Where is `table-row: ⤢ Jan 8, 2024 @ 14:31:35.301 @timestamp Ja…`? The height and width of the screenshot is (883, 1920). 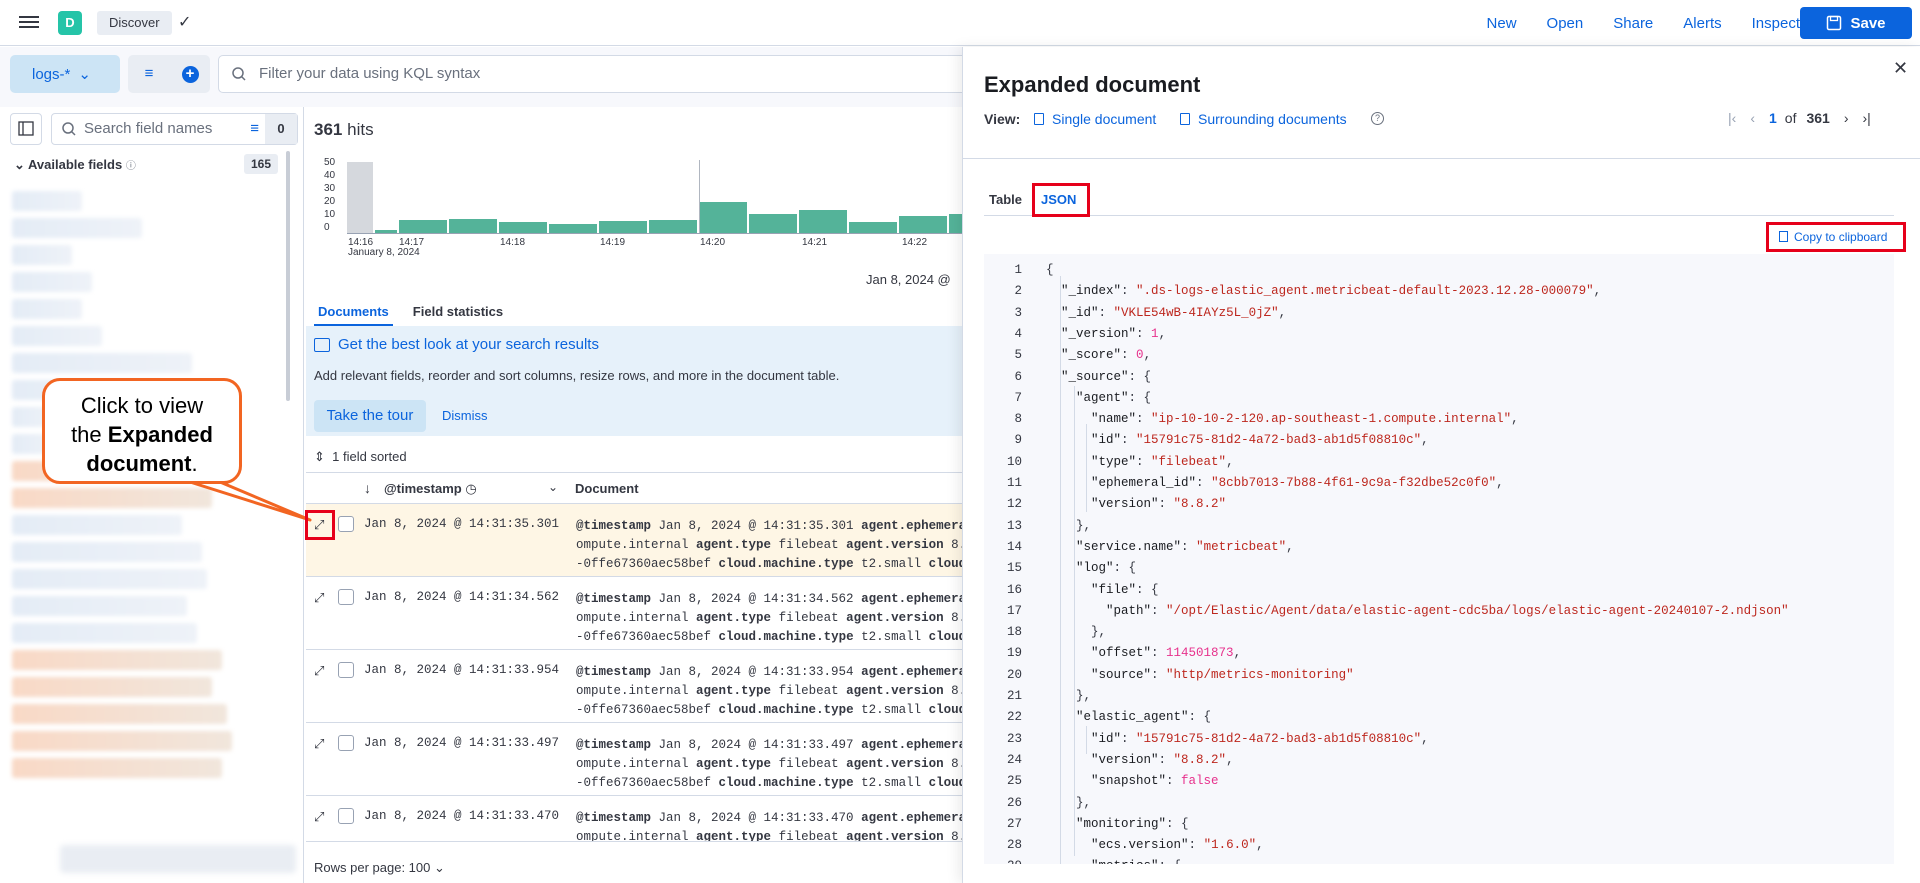
table-row: ⤢ Jan 8, 2024 @ 14:31:35.301 @timestamp Ja… is located at coordinates (634, 540).